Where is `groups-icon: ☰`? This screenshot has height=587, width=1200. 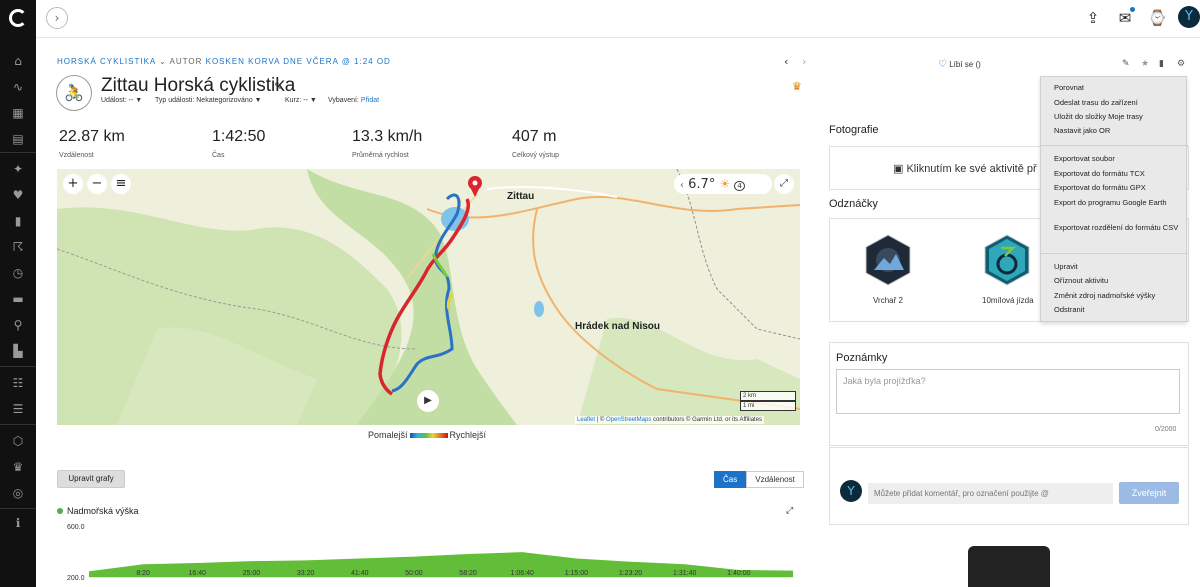 groups-icon: ☰ is located at coordinates (18, 409).